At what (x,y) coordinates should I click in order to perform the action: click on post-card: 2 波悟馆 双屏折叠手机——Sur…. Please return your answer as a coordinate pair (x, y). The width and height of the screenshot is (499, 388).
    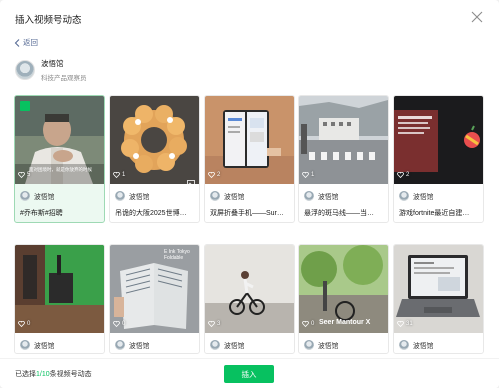
    Looking at the image, I should click on (249, 159).